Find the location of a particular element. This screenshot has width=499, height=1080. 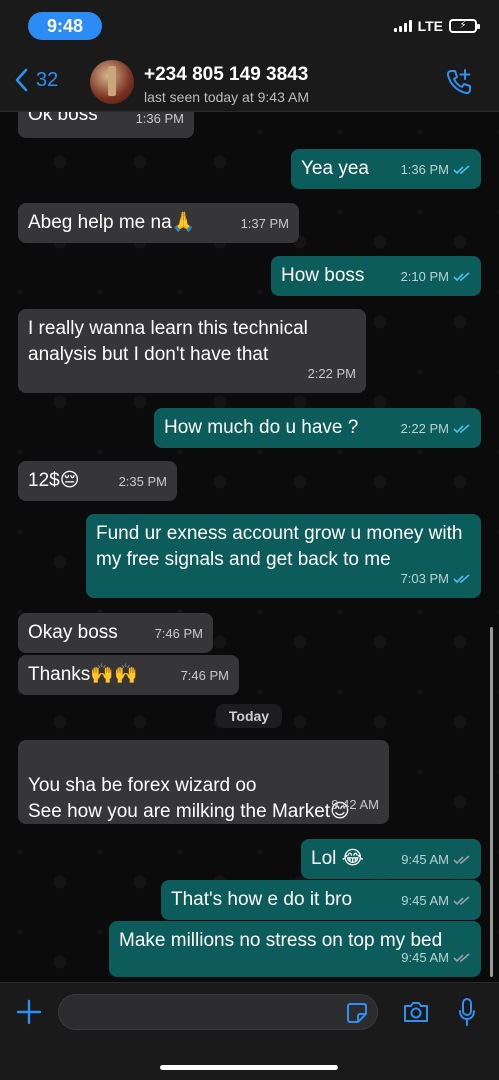

camera-icon is located at coordinates (416, 1012).